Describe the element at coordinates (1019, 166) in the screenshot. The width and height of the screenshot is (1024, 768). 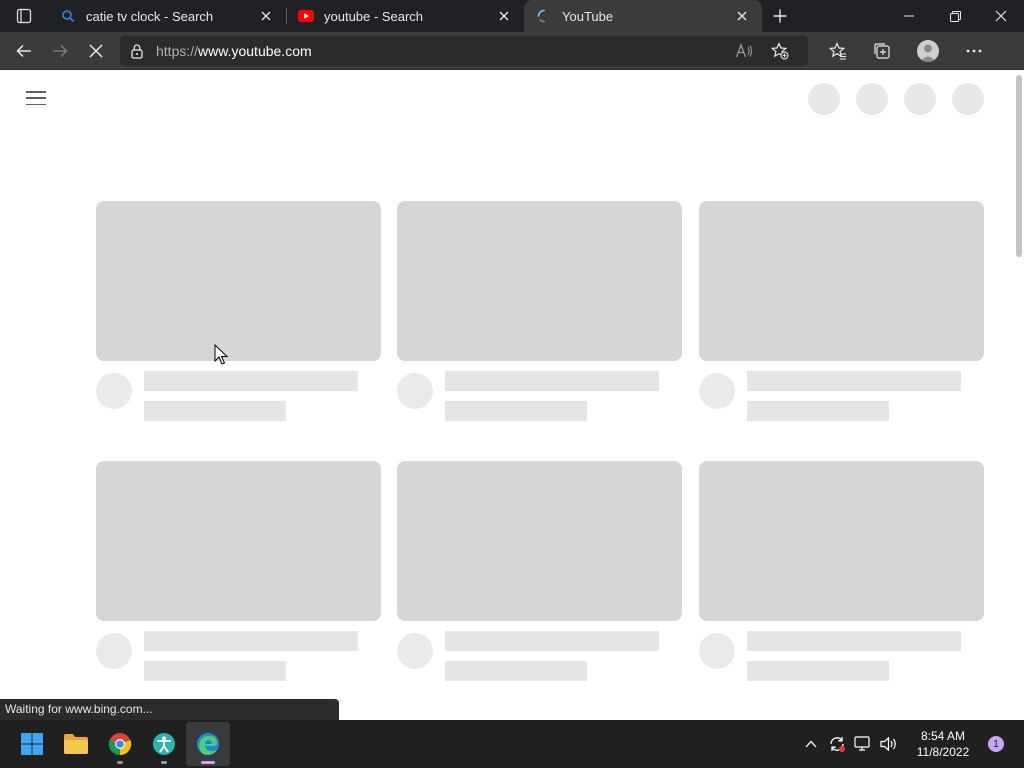
I see `page-scrollbar` at that location.